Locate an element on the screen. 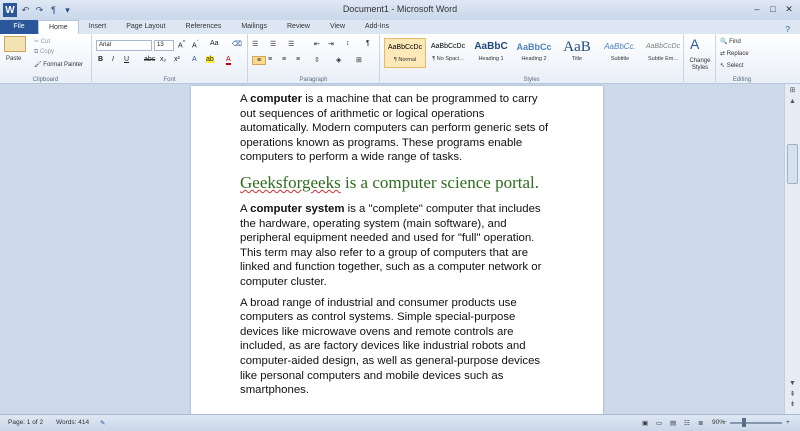 The width and height of the screenshot is (800, 431). maximize-icon: □ is located at coordinates (773, 9).